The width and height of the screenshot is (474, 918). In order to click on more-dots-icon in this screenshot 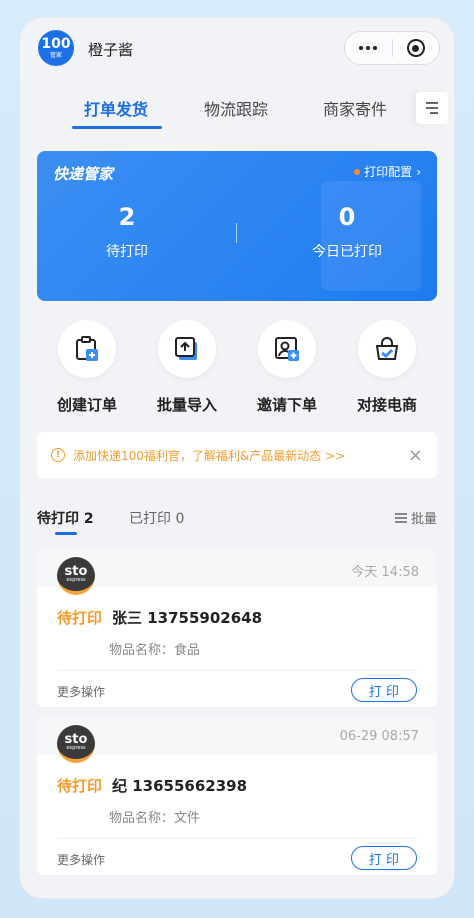, I will do `click(368, 48)`.